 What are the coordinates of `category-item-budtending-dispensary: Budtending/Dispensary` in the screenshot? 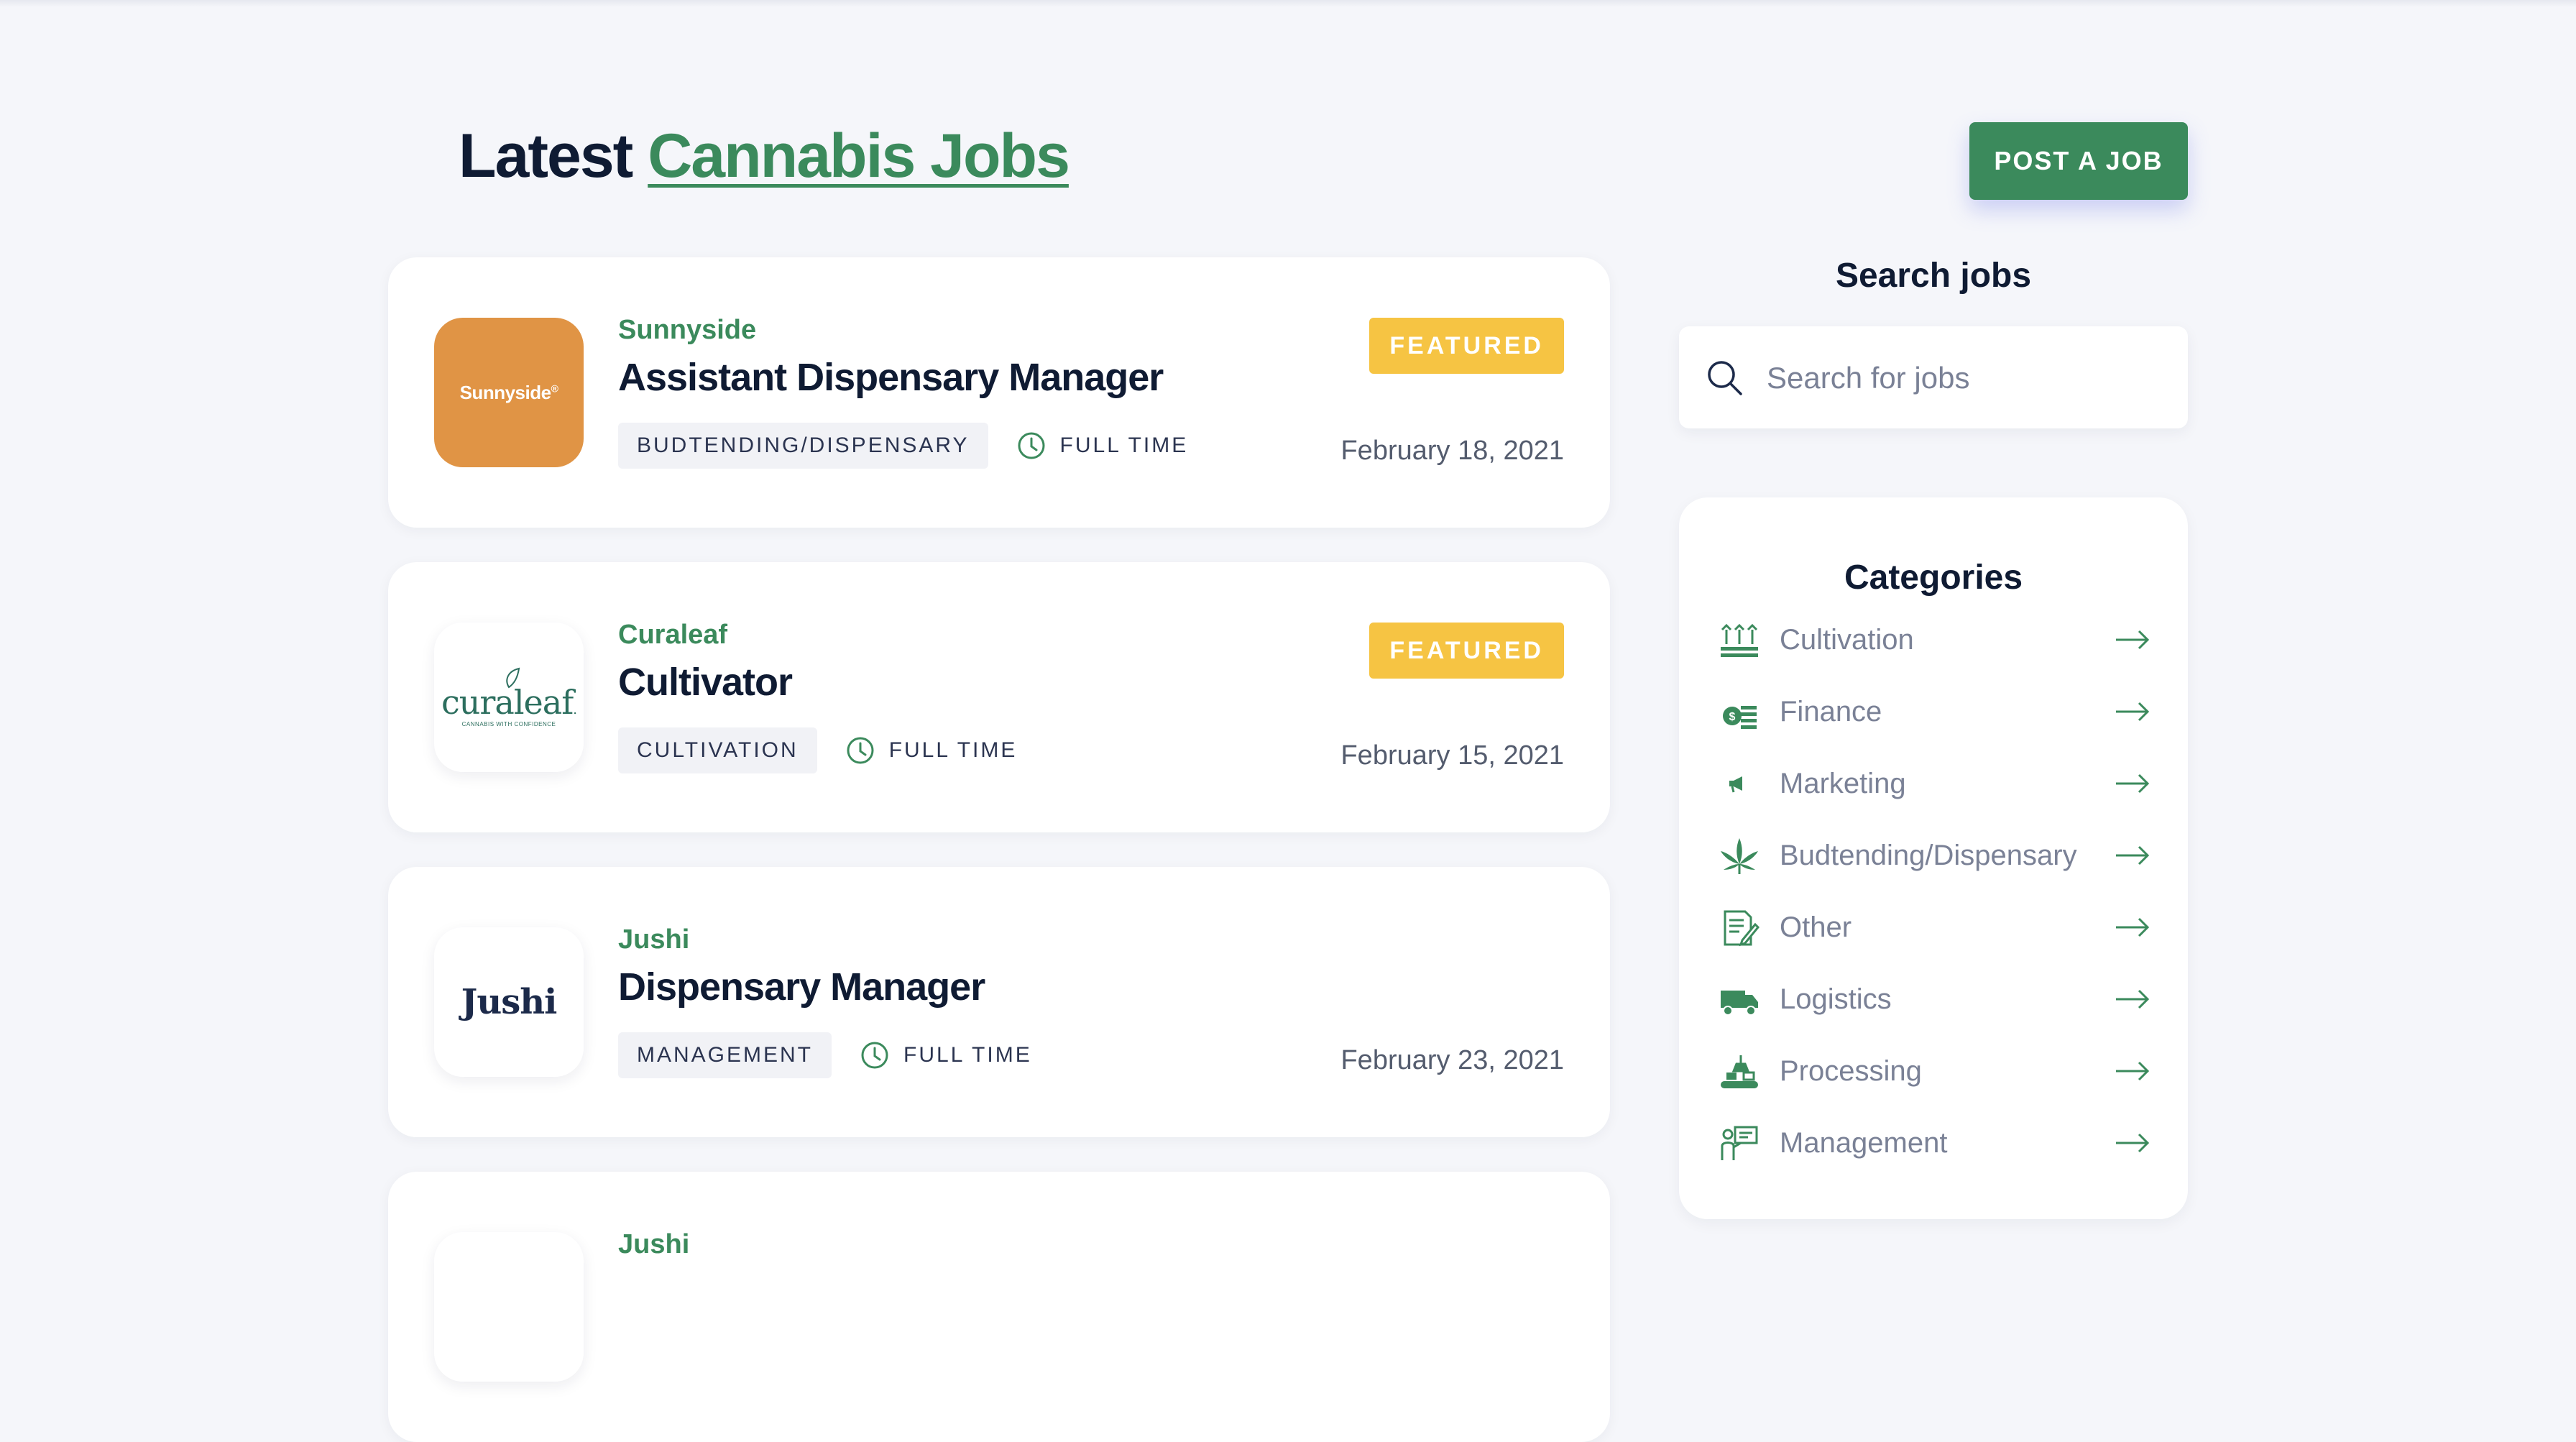 It's located at (1934, 855).